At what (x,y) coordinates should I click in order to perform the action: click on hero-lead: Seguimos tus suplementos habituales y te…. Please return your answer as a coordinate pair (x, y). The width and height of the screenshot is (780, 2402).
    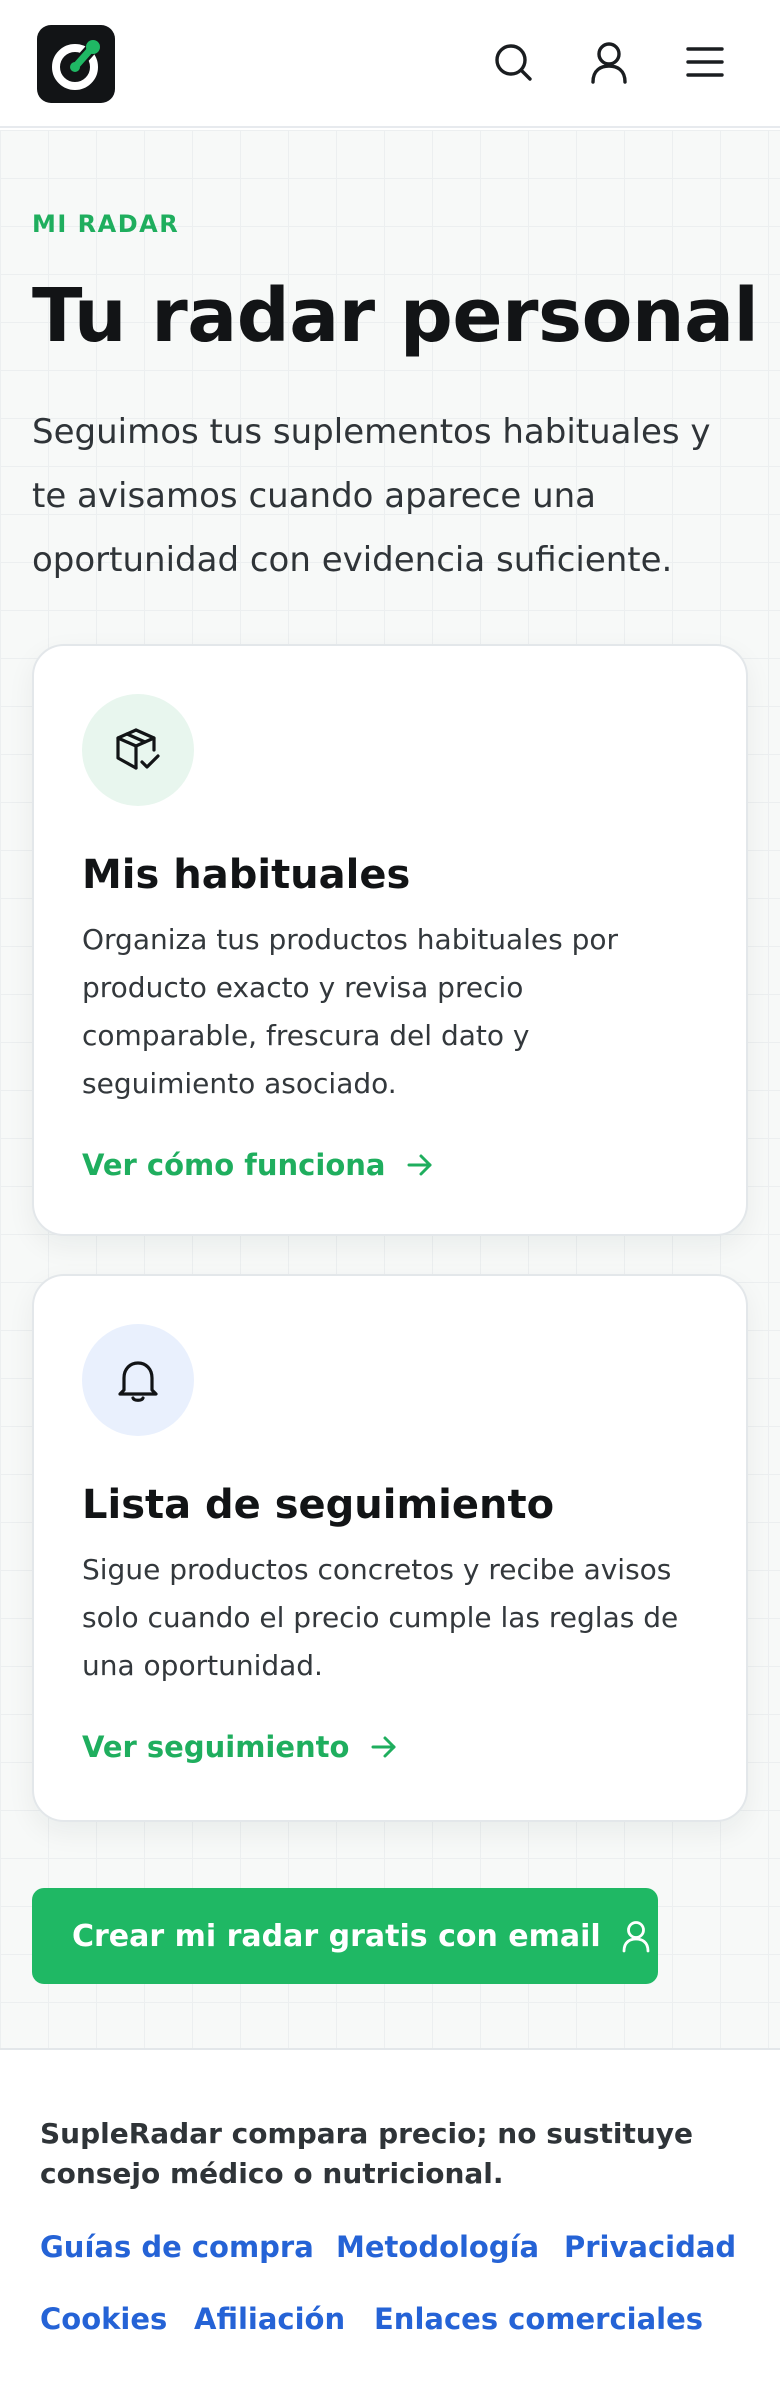
    Looking at the image, I should click on (371, 496).